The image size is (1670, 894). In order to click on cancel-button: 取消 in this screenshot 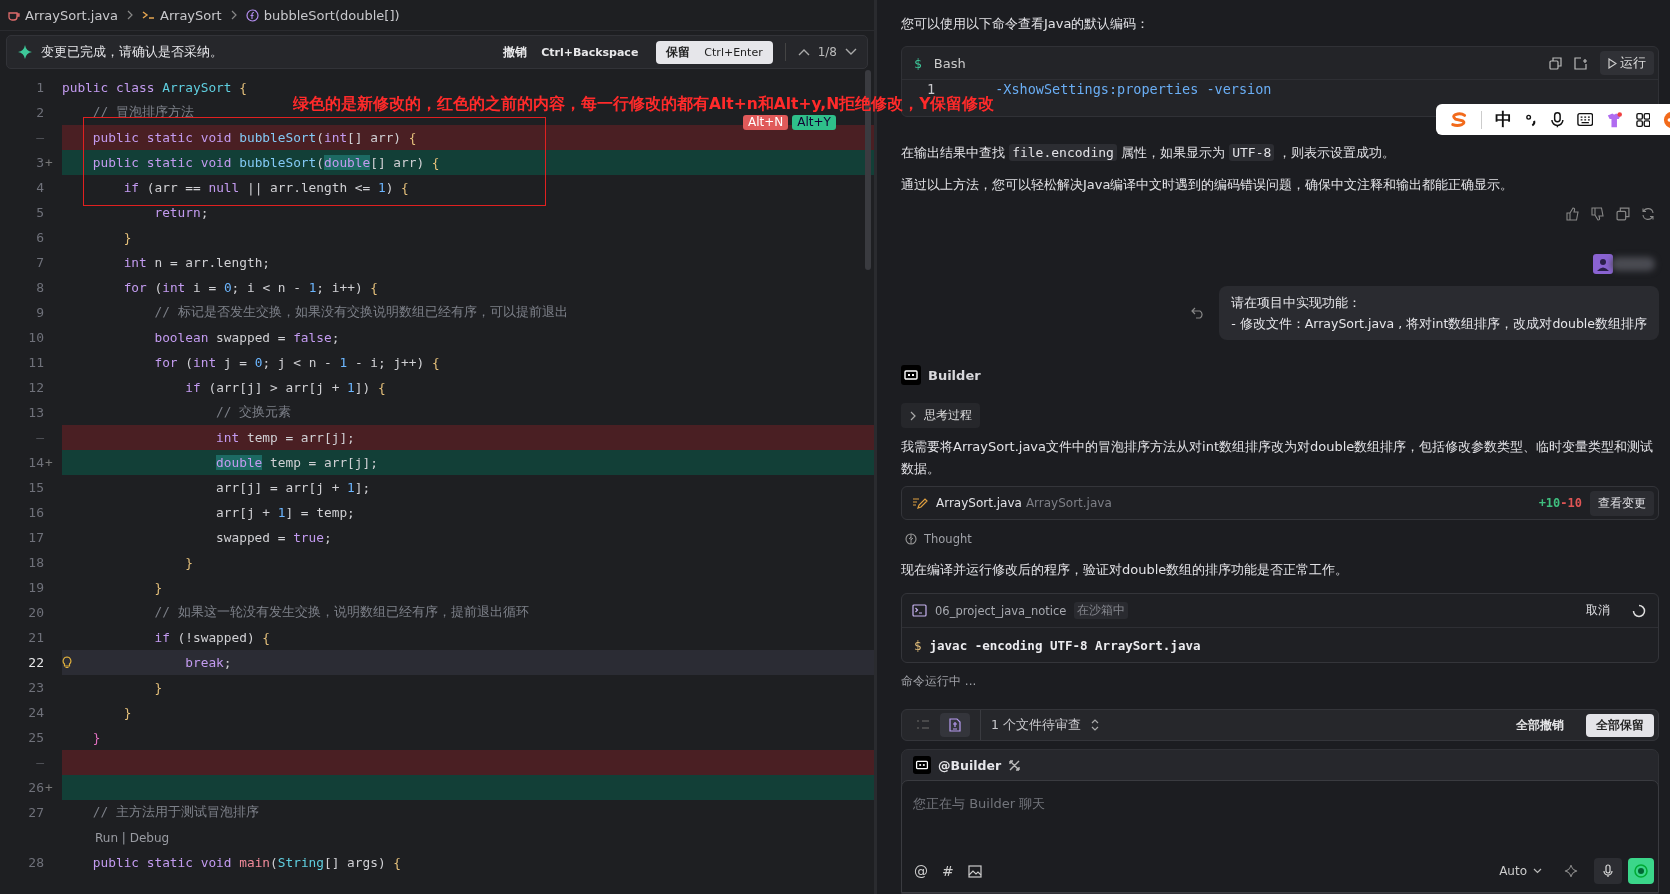, I will do `click(1598, 610)`.